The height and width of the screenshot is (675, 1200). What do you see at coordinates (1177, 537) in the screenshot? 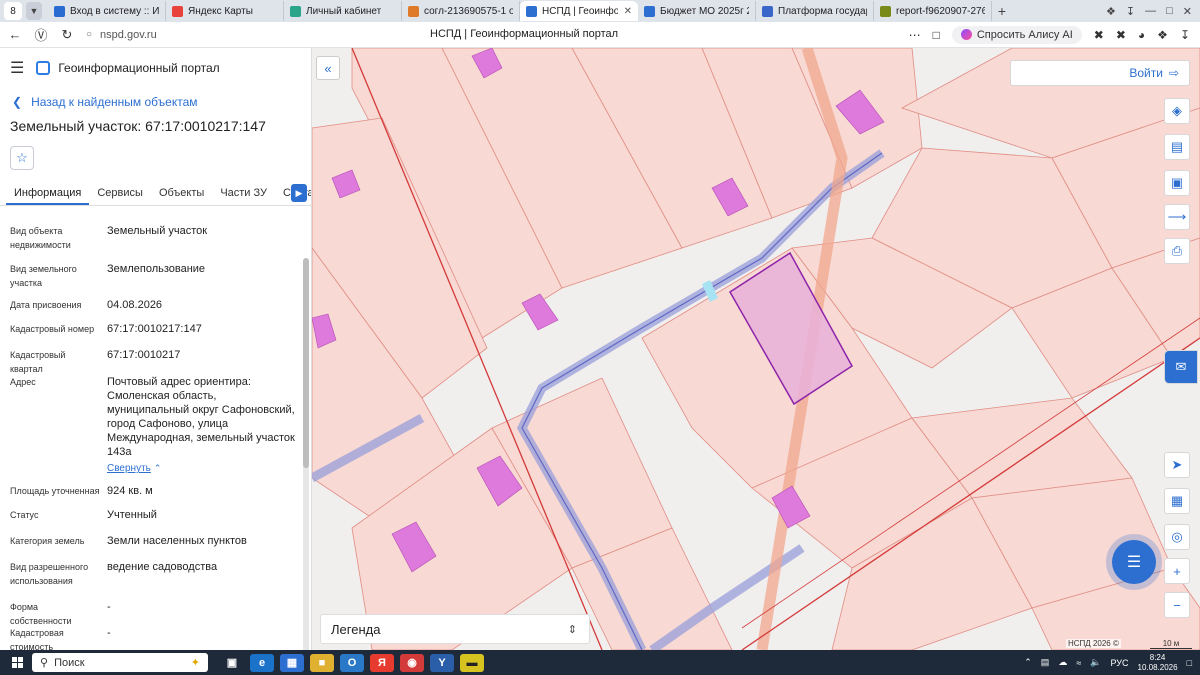
I see `geolocation-icon: ◎` at bounding box center [1177, 537].